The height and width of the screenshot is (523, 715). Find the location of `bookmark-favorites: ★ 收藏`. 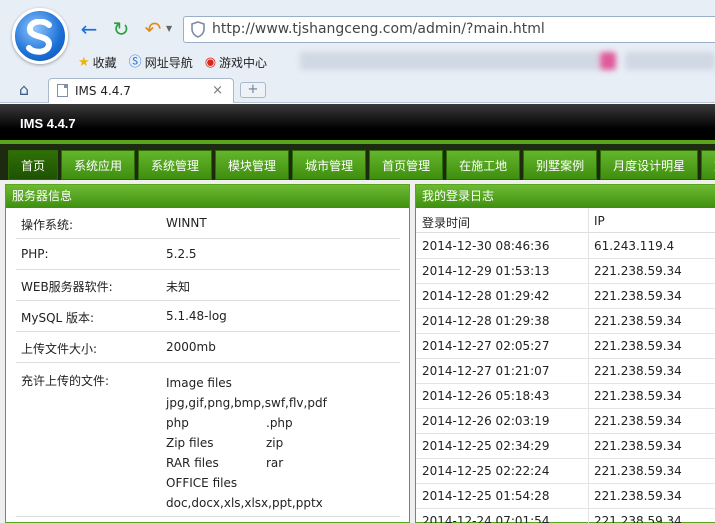

bookmark-favorites: ★ 收藏 is located at coordinates (97, 62).